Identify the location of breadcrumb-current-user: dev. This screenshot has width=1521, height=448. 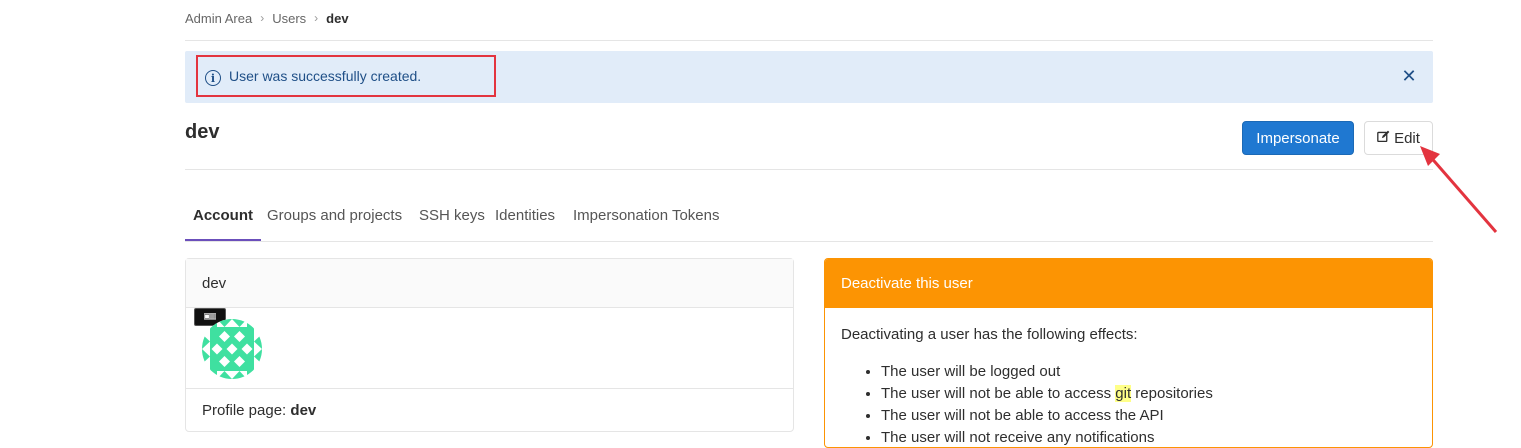
(337, 18).